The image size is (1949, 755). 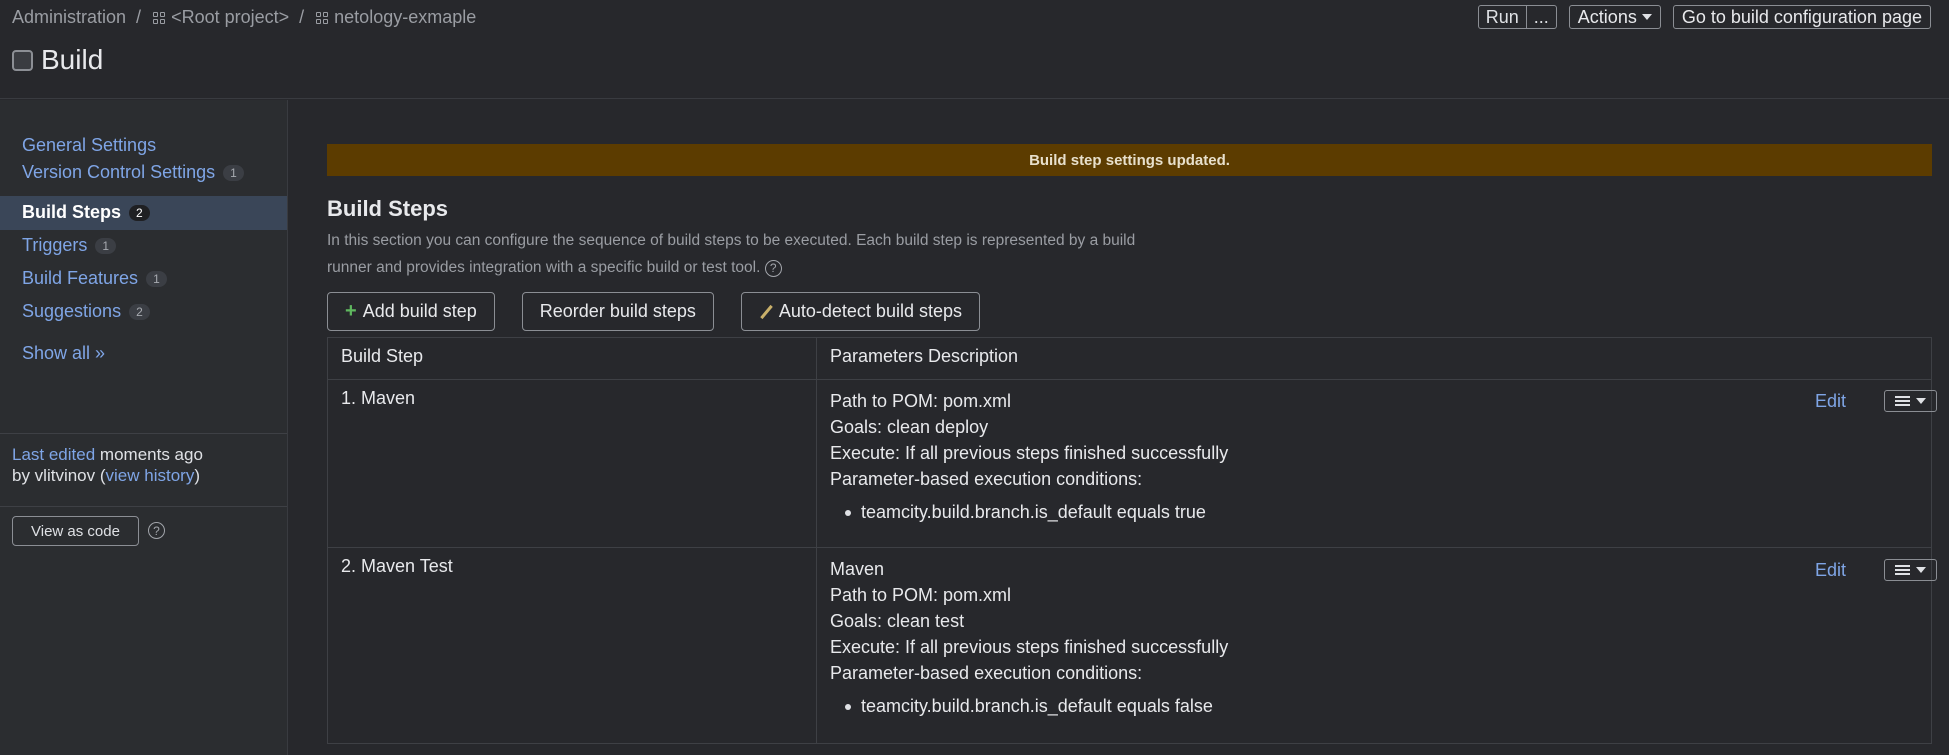 I want to click on sidebar-item-version-control-settings: Version Control Settings 1, so click(x=133, y=172).